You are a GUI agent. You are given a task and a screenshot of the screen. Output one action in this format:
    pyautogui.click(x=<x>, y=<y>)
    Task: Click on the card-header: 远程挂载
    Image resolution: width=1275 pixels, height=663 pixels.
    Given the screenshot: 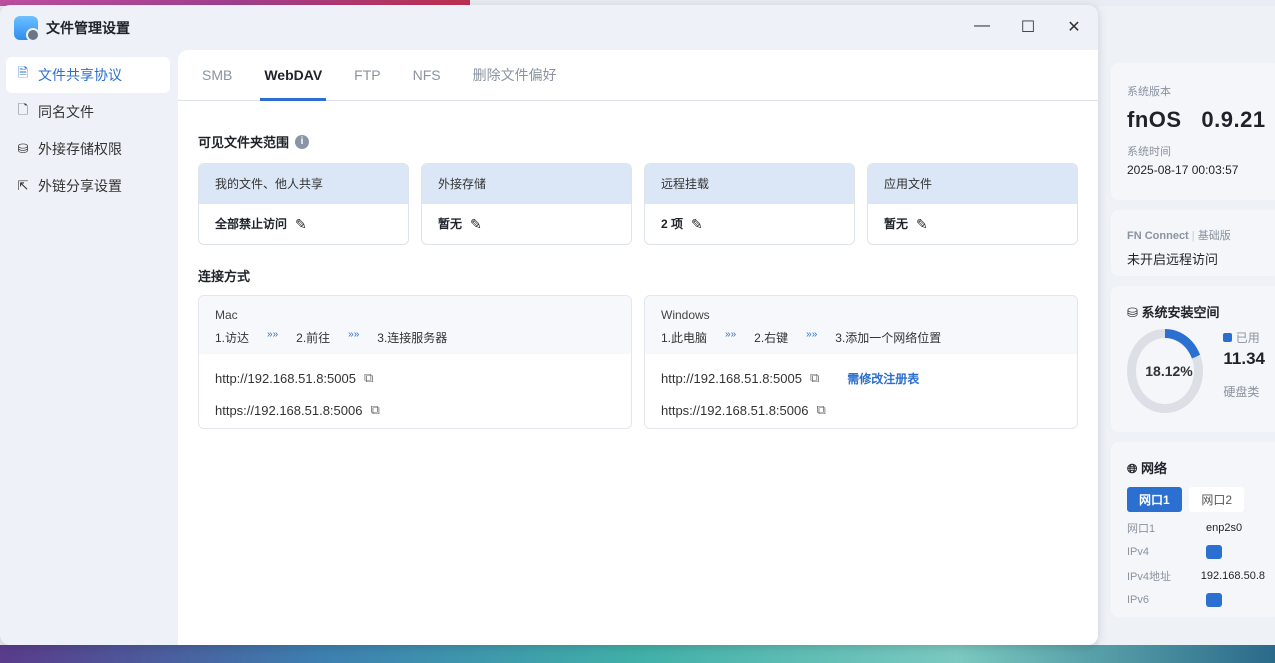 What is the action you would take?
    pyautogui.click(x=749, y=184)
    